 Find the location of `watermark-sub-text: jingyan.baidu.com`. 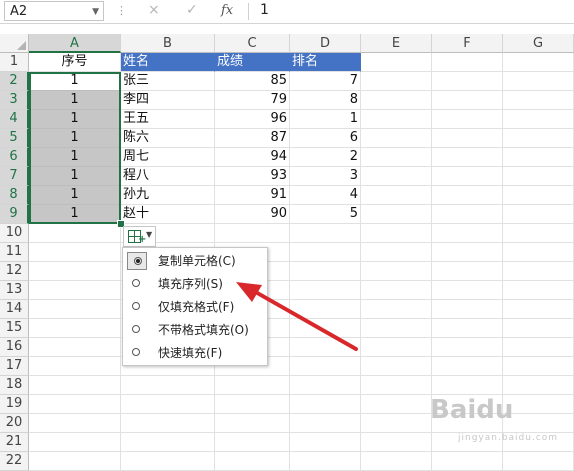

watermark-sub-text: jingyan.baidu.com is located at coordinates (508, 438).